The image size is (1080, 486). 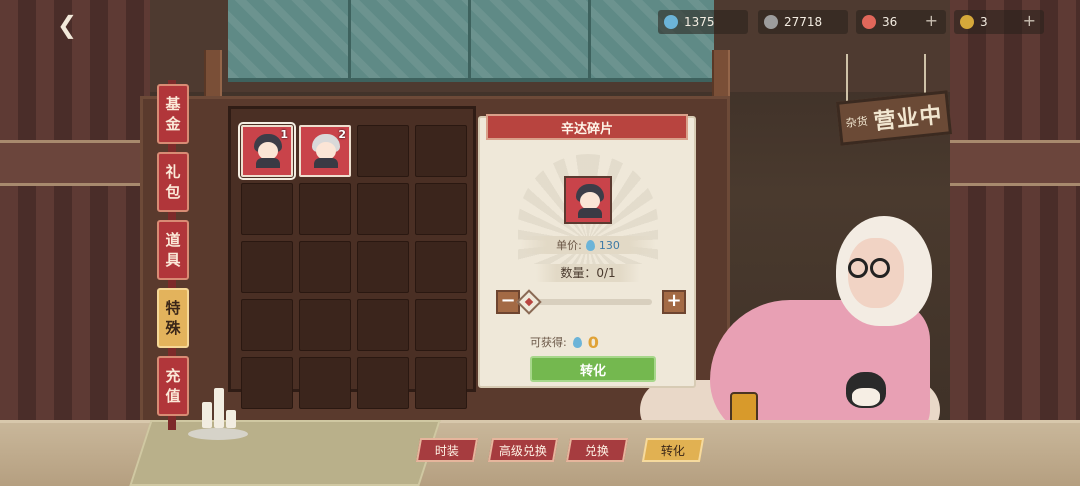 I want to click on side-tab-label: 充, so click(x=173, y=376).